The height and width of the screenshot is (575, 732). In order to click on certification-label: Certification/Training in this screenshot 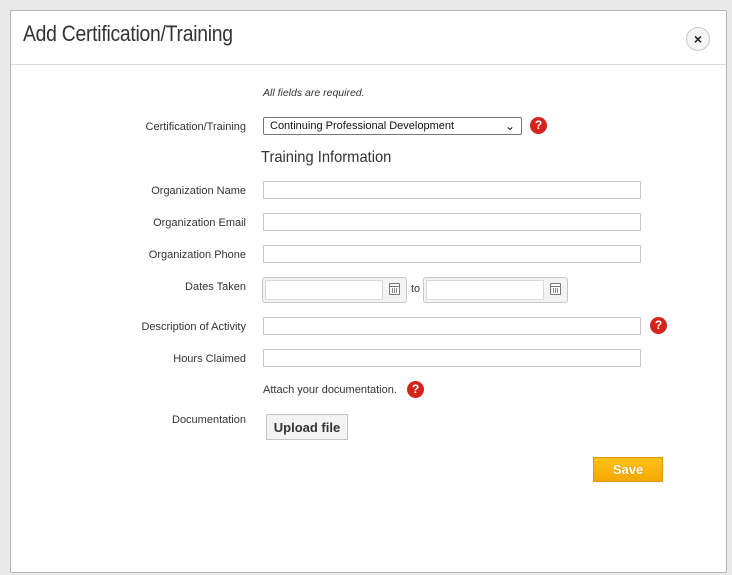, I will do `click(195, 127)`.